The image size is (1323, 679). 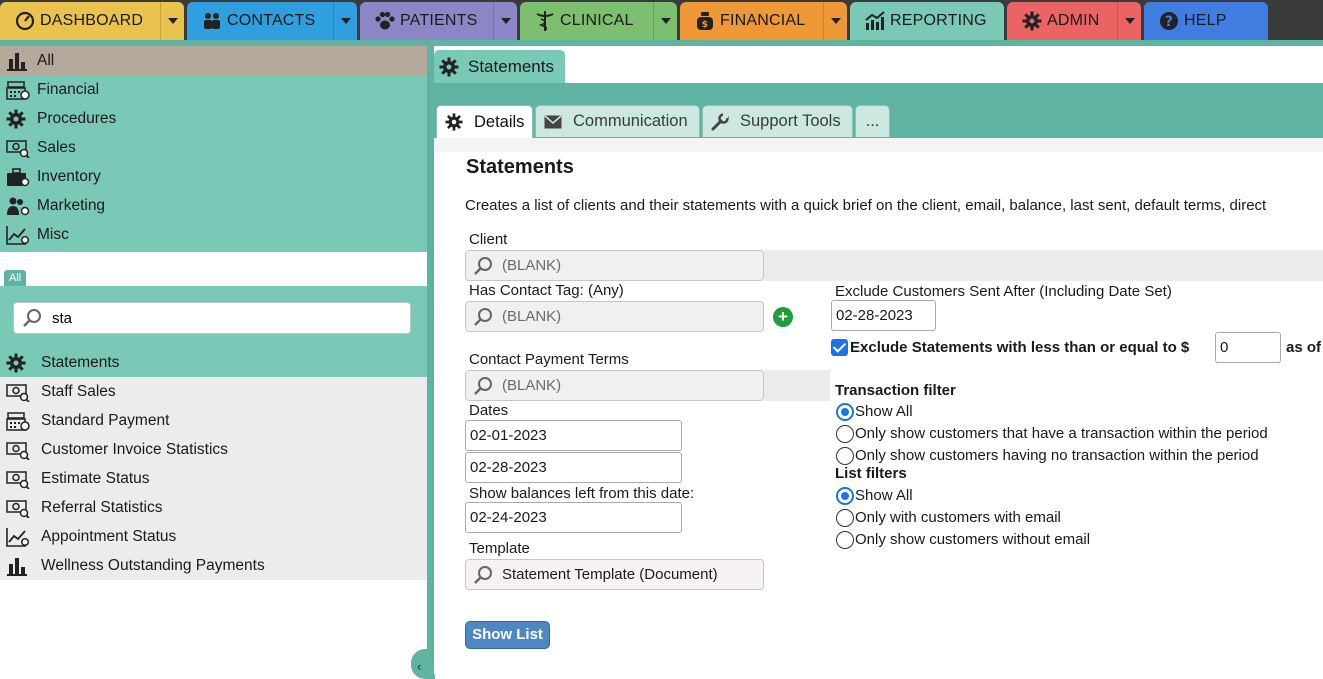 I want to click on report-item-statements: Statements, so click(x=213, y=362).